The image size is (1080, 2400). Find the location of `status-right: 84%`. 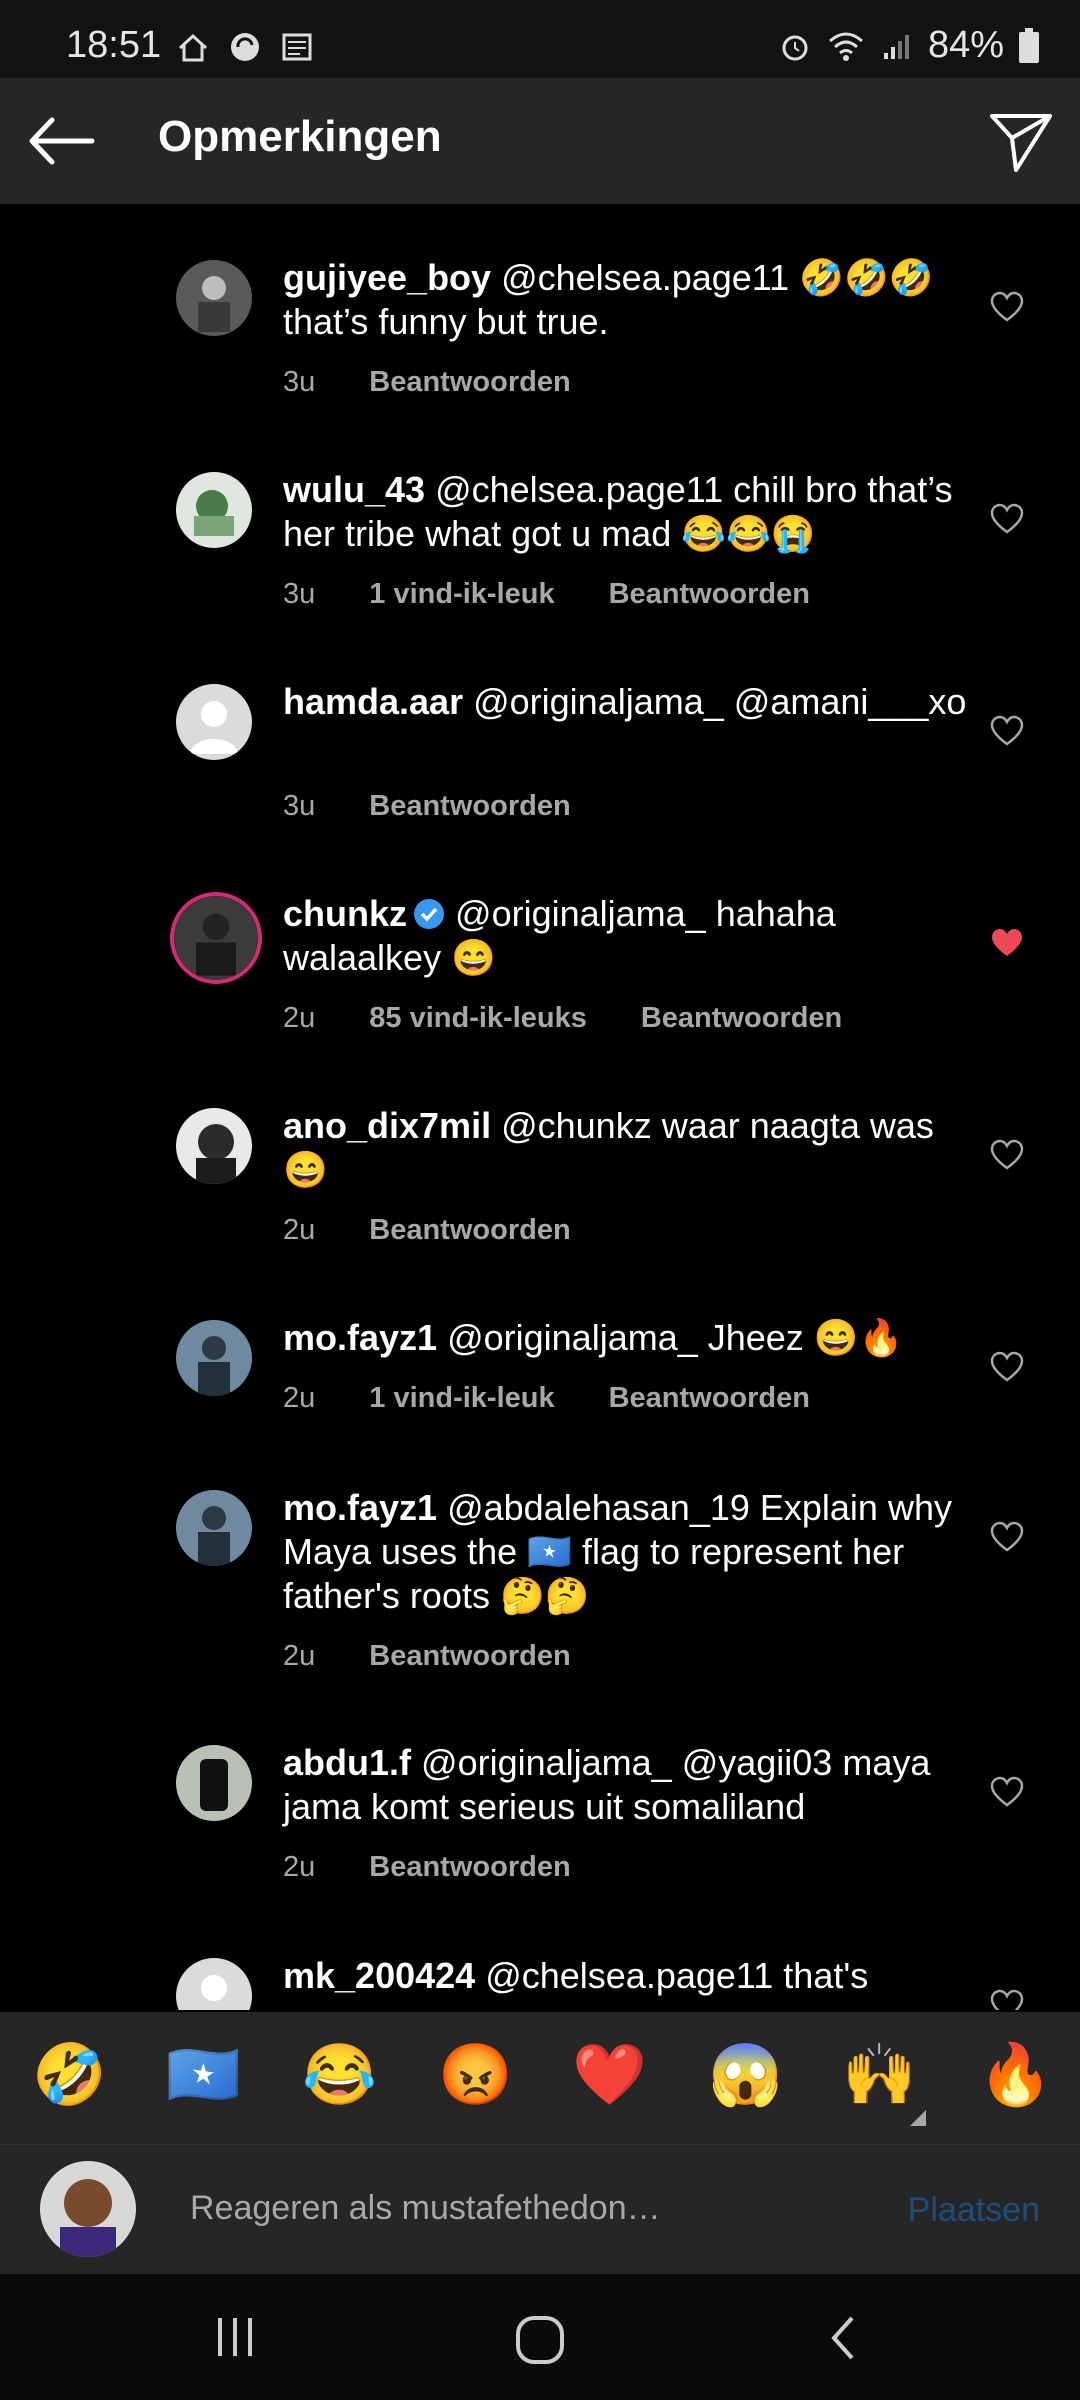

status-right: 84% is located at coordinates (909, 45).